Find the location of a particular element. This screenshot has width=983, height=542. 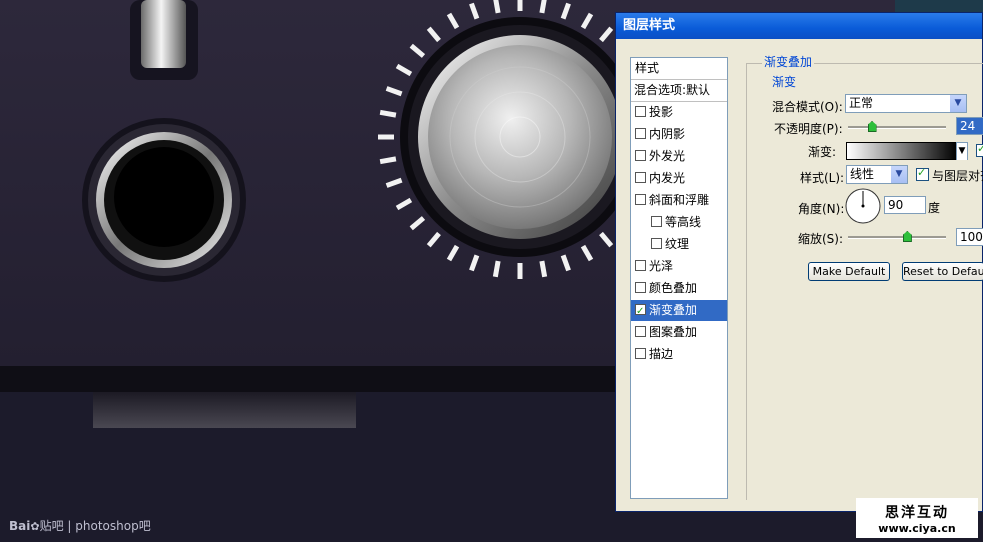

scale-slider-track is located at coordinates (897, 237).